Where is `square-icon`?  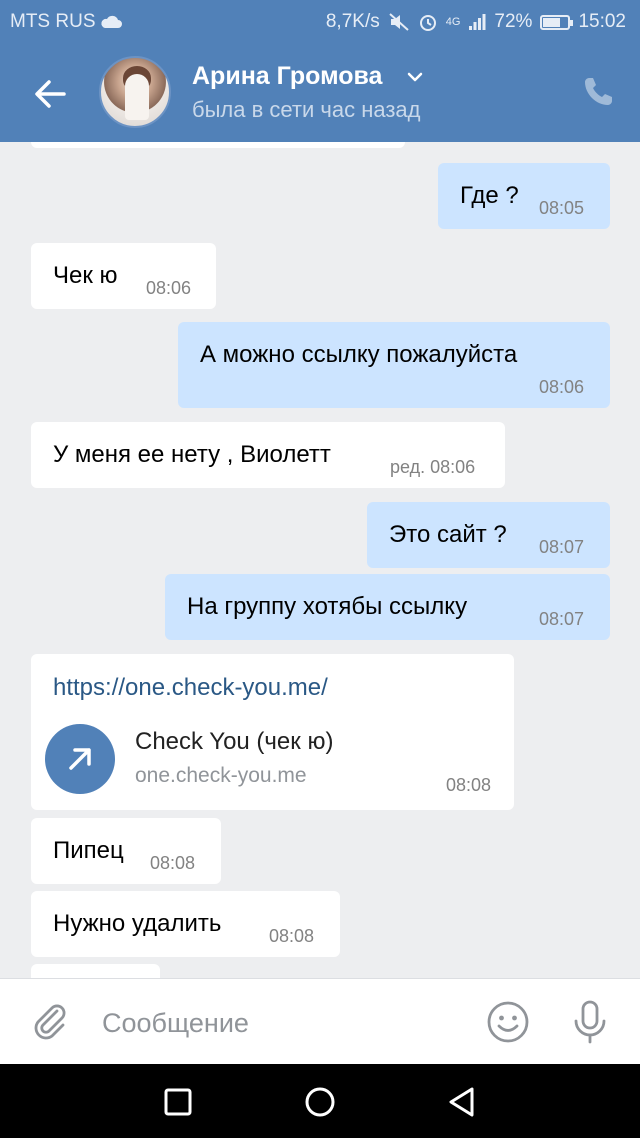
square-icon is located at coordinates (178, 1102).